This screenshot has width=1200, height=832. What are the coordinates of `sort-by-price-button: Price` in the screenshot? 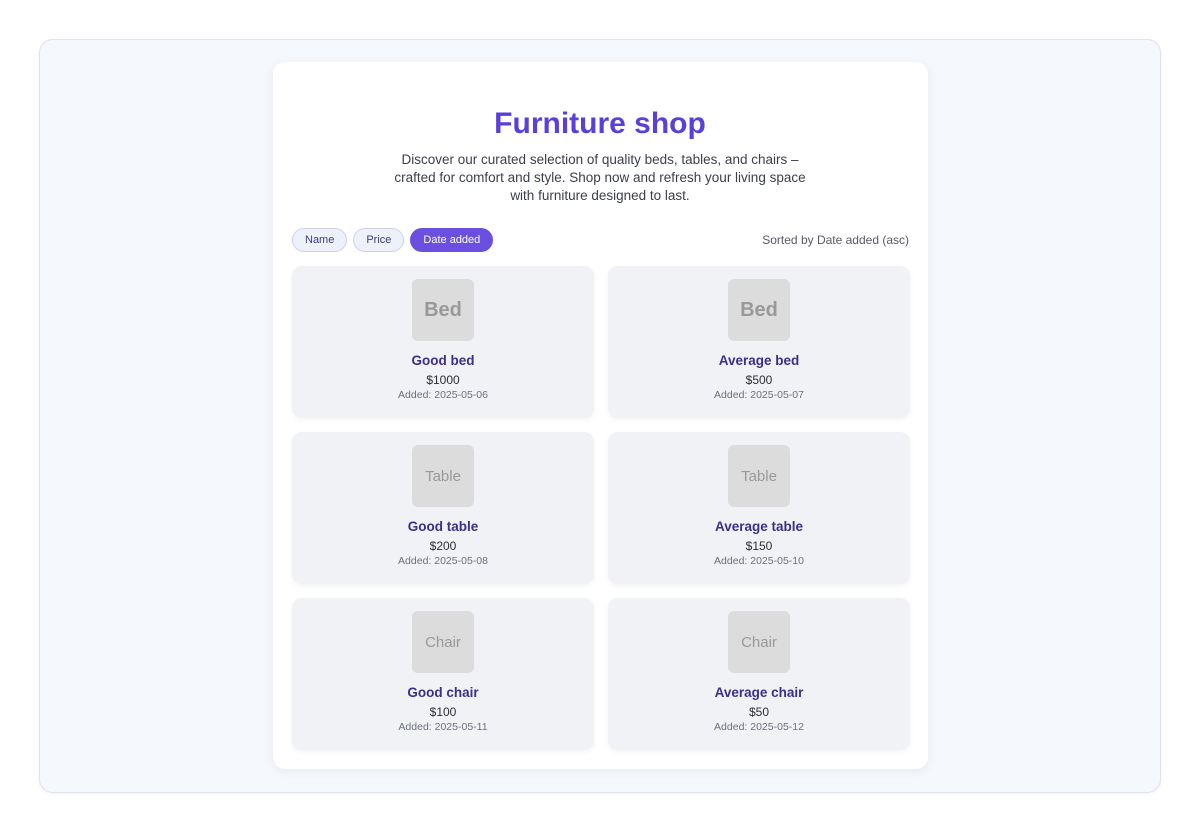 It's located at (379, 240).